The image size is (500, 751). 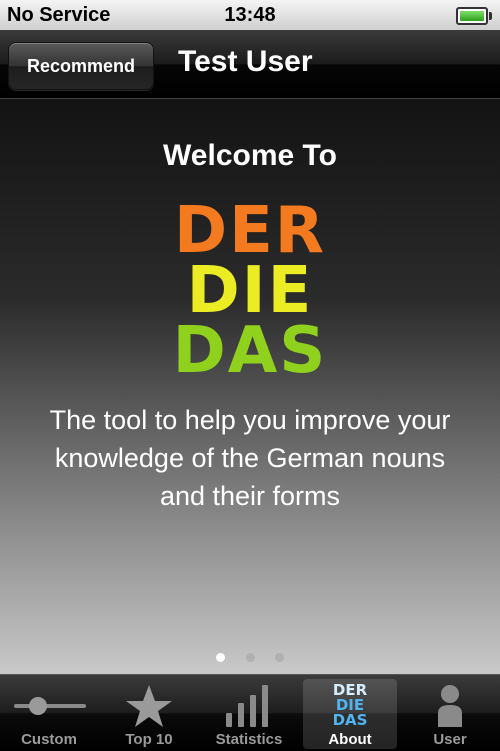 What do you see at coordinates (245, 61) in the screenshot?
I see `nav-title: Test User` at bounding box center [245, 61].